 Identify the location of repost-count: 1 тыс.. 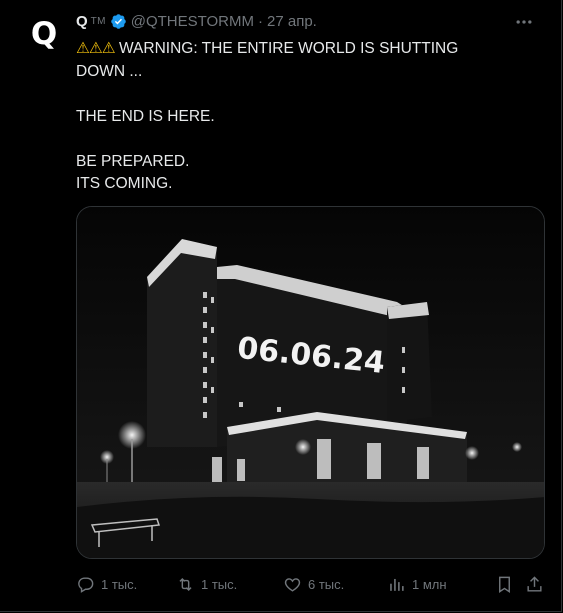
(219, 584).